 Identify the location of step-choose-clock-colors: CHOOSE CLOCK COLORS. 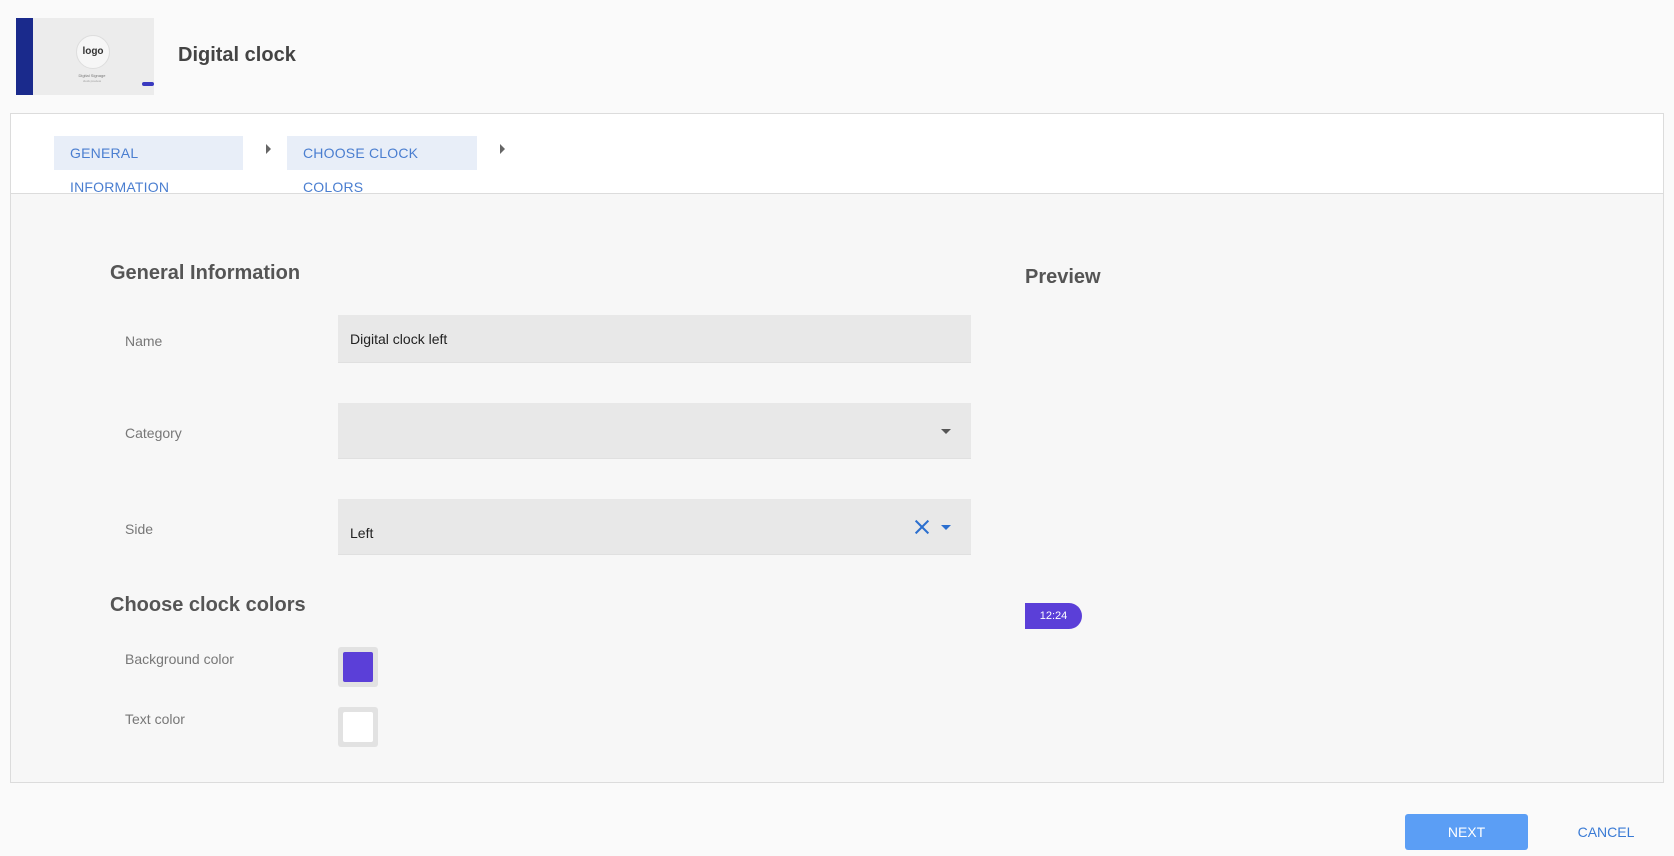
(382, 165).